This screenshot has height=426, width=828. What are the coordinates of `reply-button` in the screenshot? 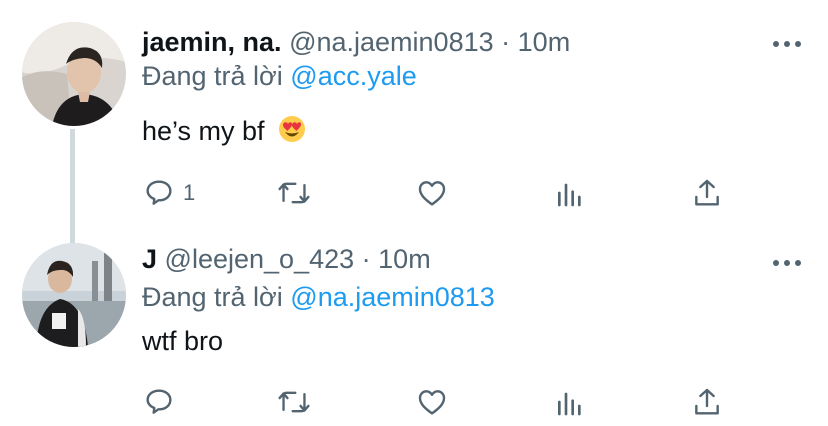 It's located at (163, 402).